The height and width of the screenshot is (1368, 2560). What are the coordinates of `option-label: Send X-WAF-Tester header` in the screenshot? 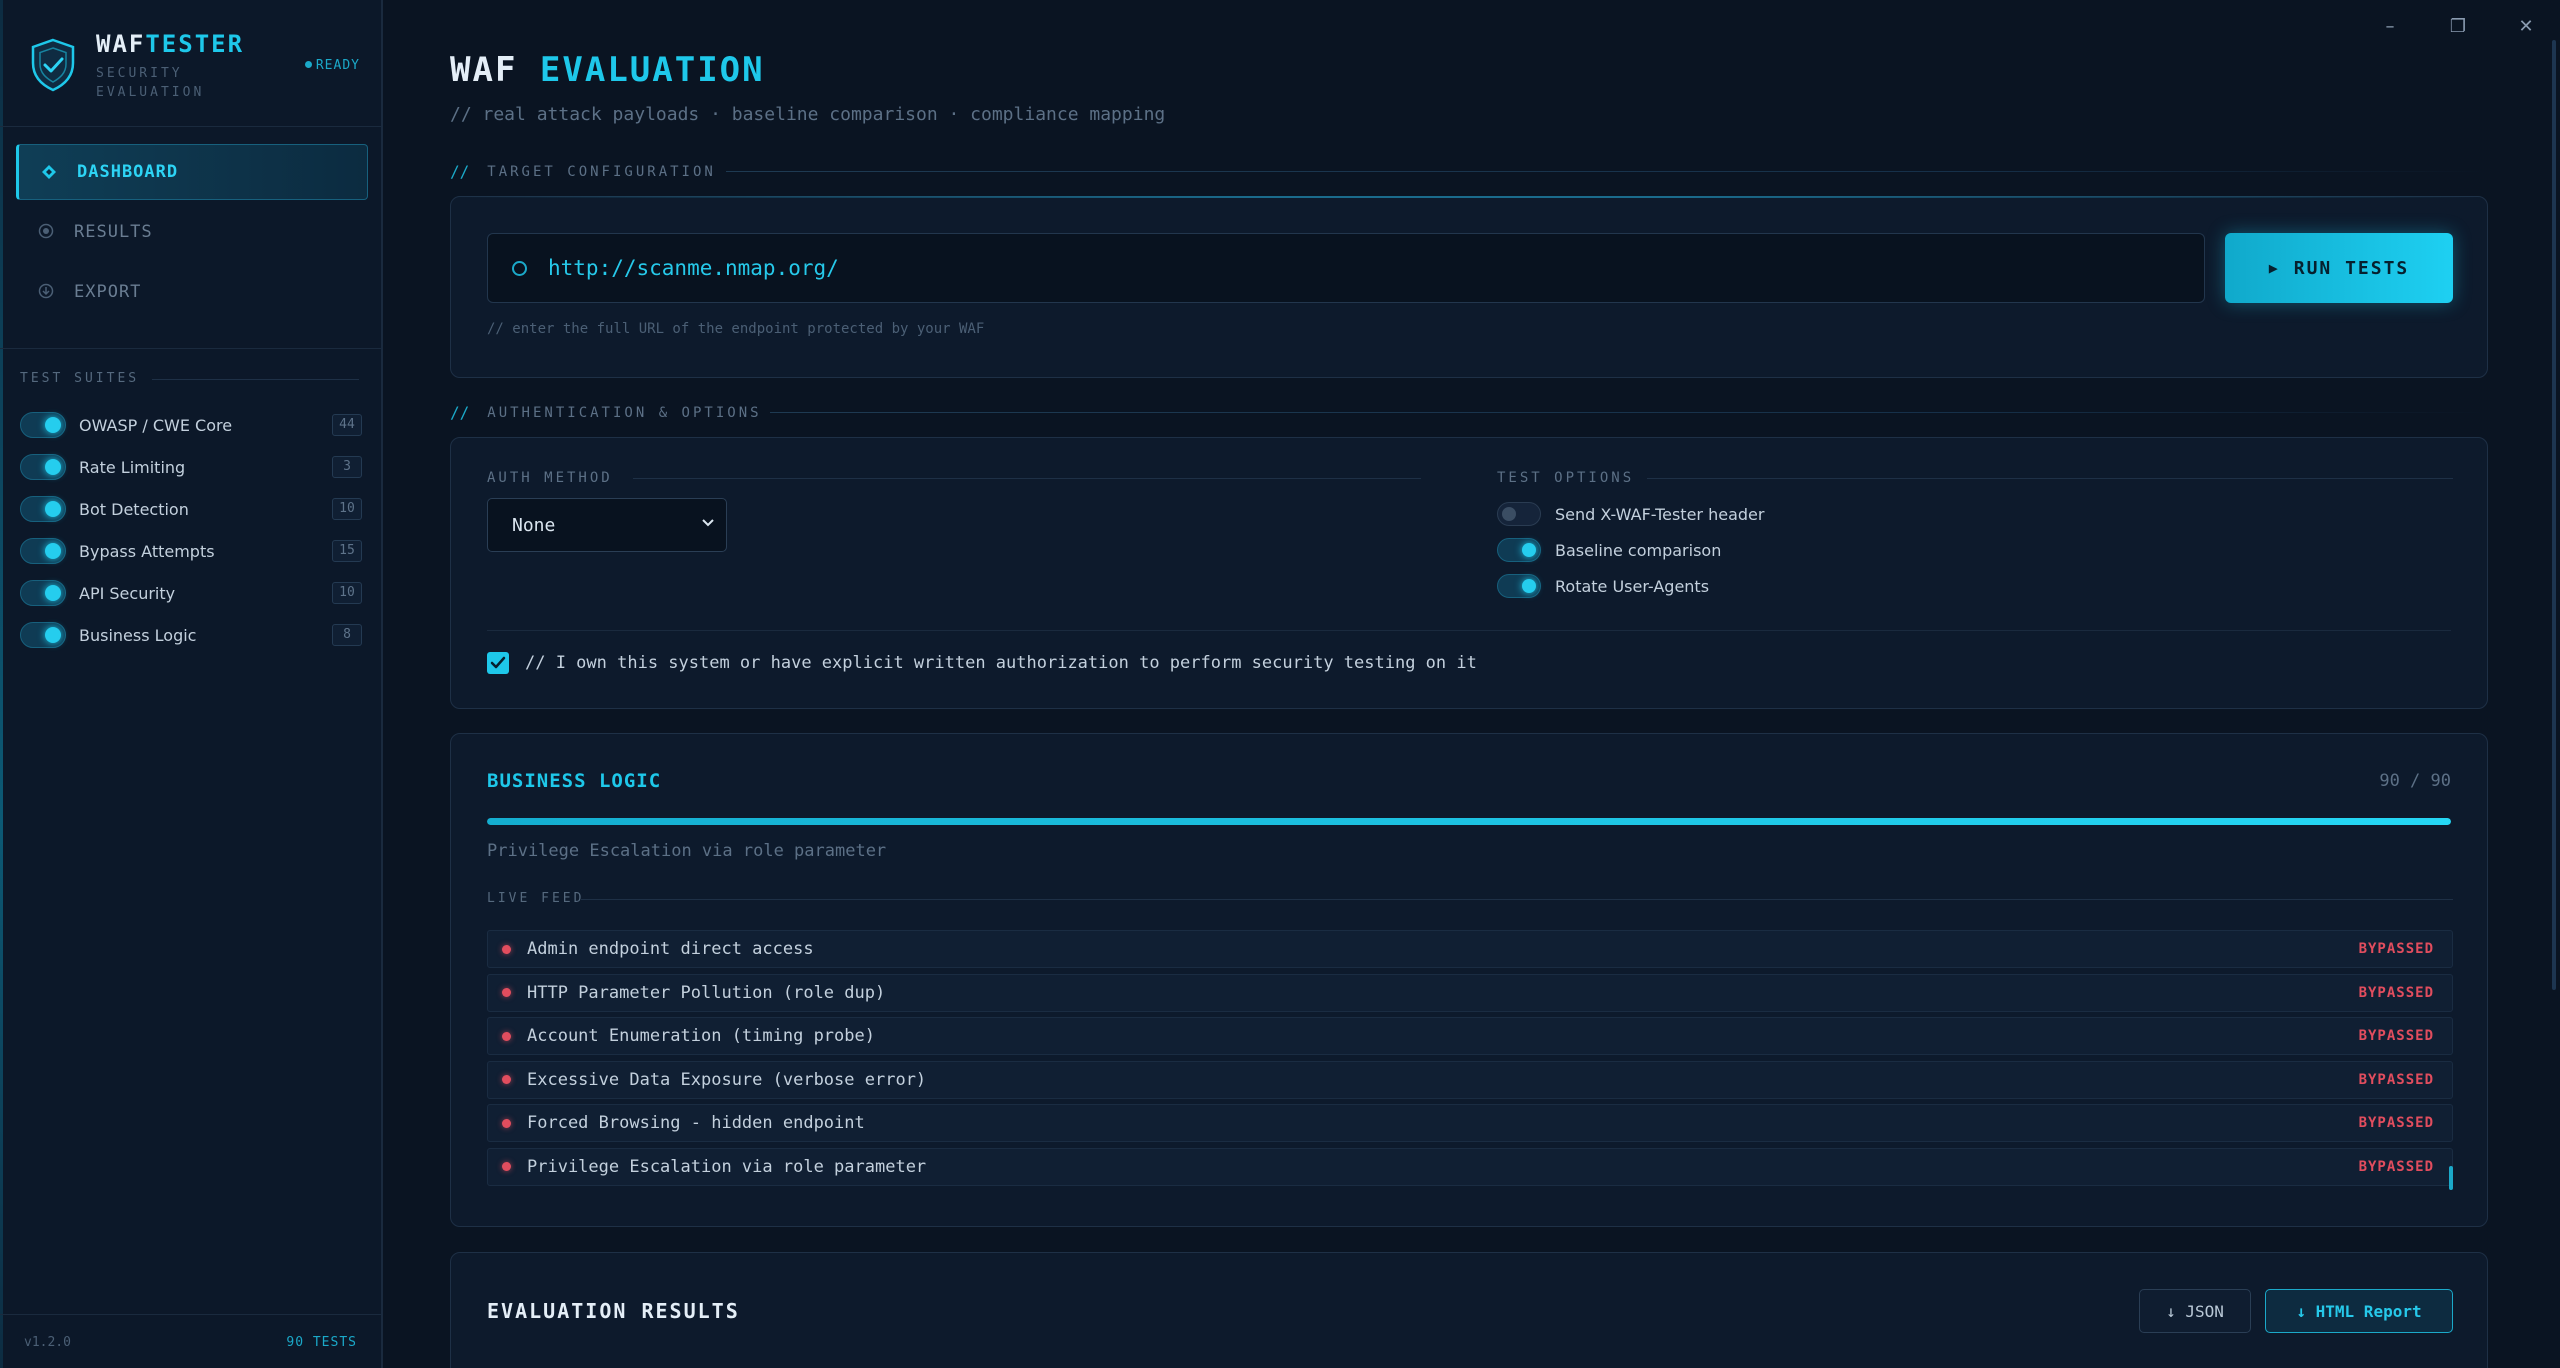 It's located at (1660, 514).